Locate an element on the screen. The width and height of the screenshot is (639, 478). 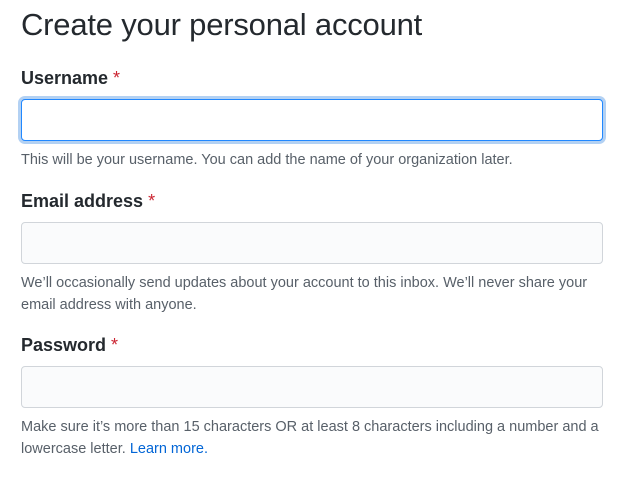
email-input is located at coordinates (312, 243).